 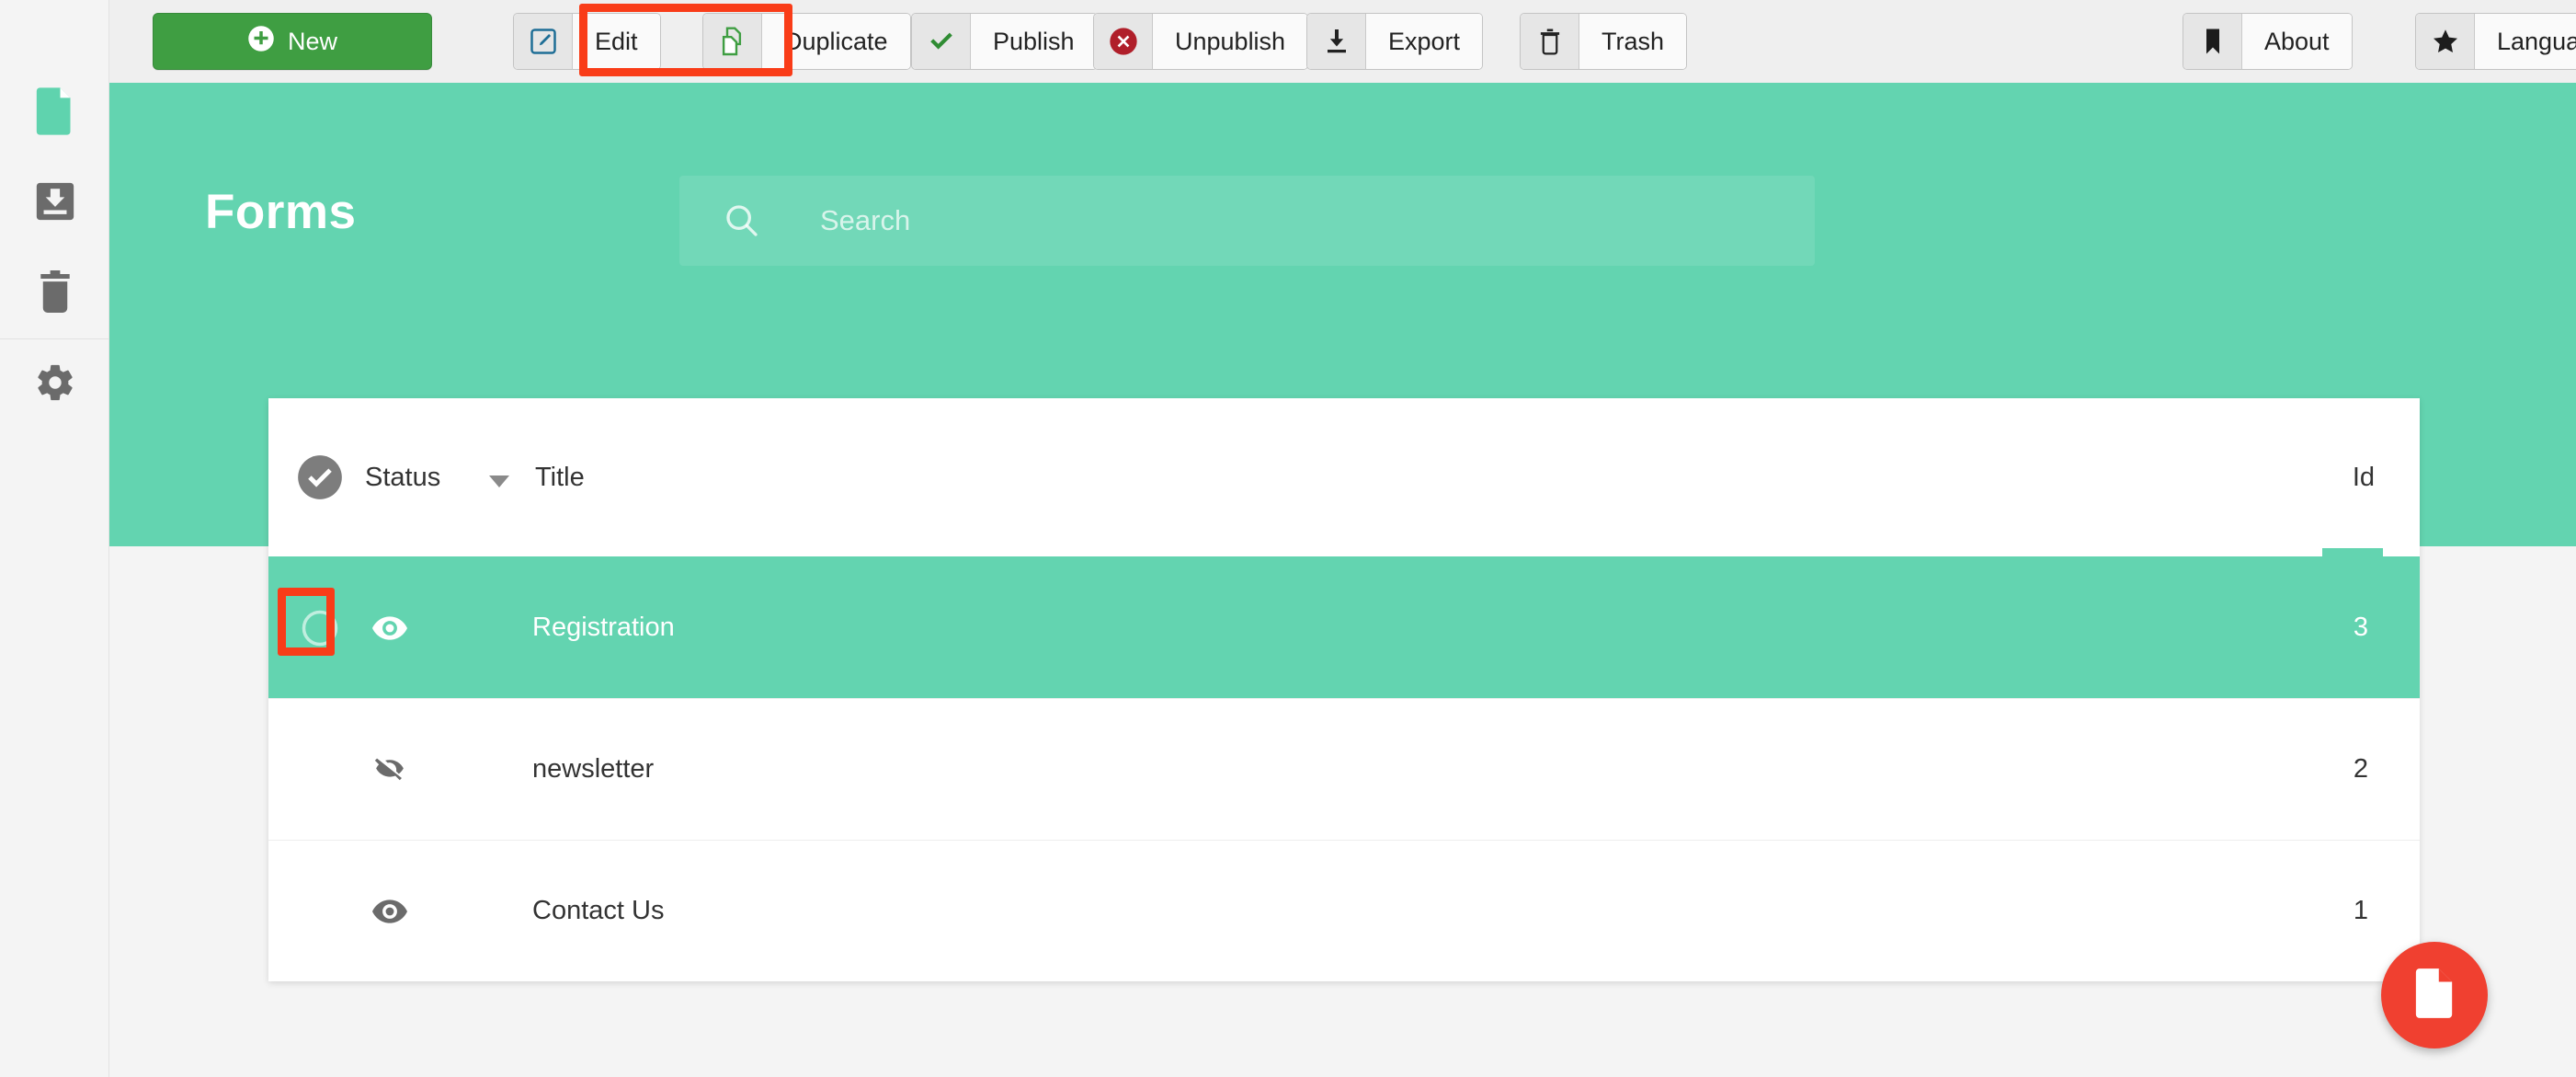 I want to click on sidebar, so click(x=54, y=538).